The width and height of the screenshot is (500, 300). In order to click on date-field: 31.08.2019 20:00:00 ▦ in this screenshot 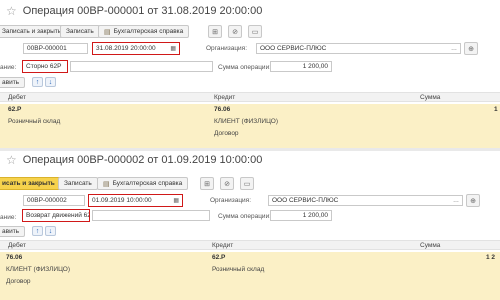, I will do `click(136, 48)`.